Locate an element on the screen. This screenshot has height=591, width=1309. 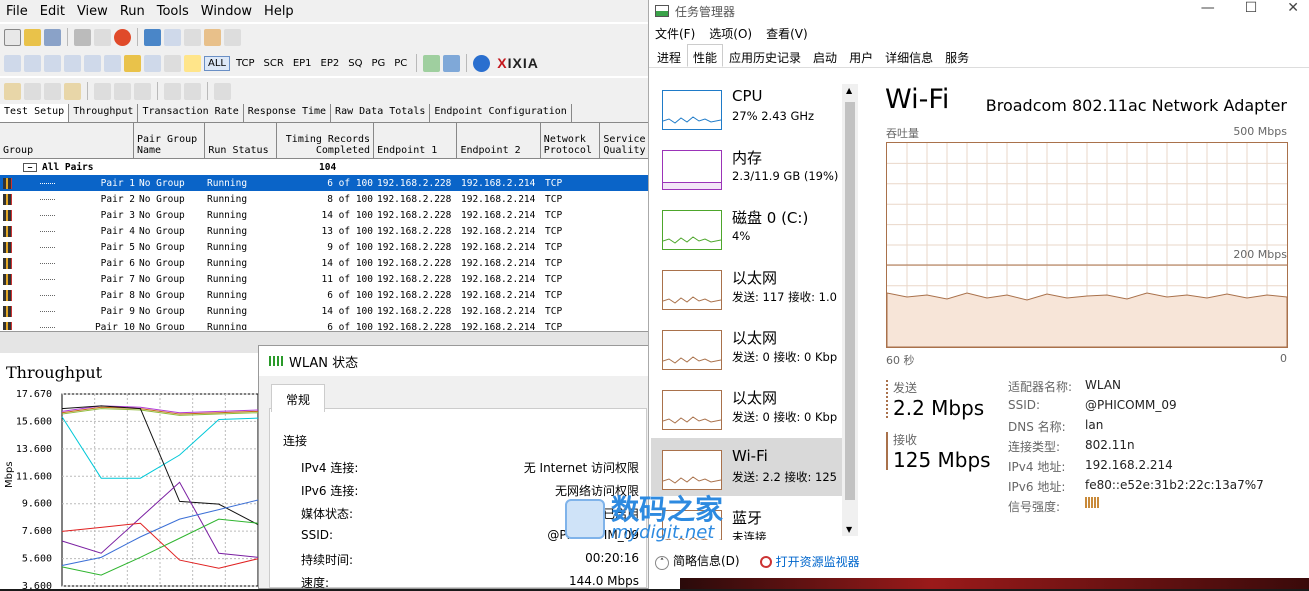
paste-icon is located at coordinates (212, 37).